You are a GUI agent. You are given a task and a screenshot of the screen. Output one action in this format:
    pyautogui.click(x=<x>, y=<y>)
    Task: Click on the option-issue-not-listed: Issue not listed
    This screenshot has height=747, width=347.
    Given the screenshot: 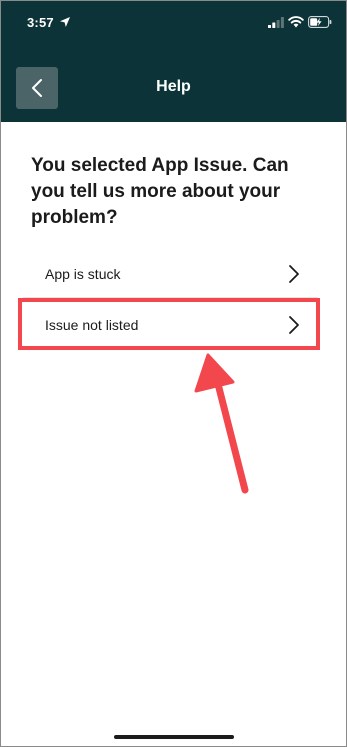 What is the action you would take?
    pyautogui.click(x=170, y=326)
    